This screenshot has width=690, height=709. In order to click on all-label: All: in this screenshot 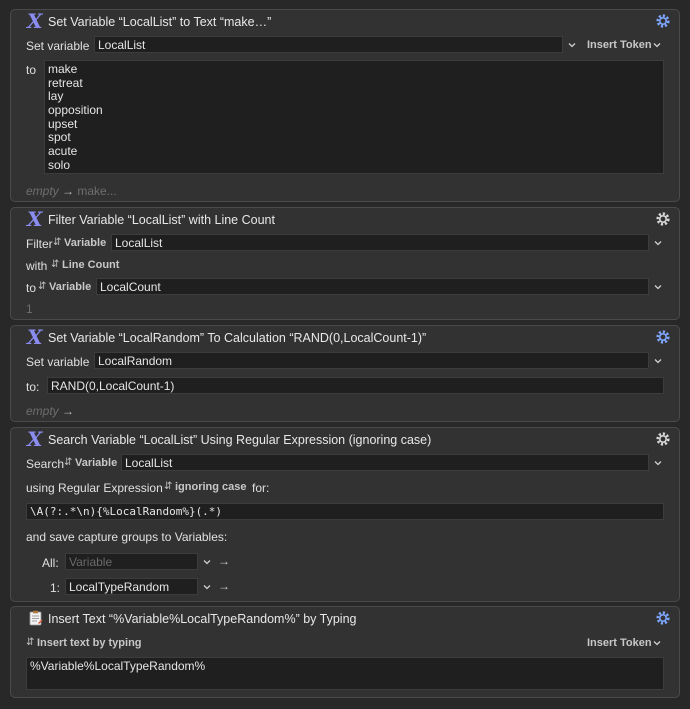, I will do `click(50, 563)`.